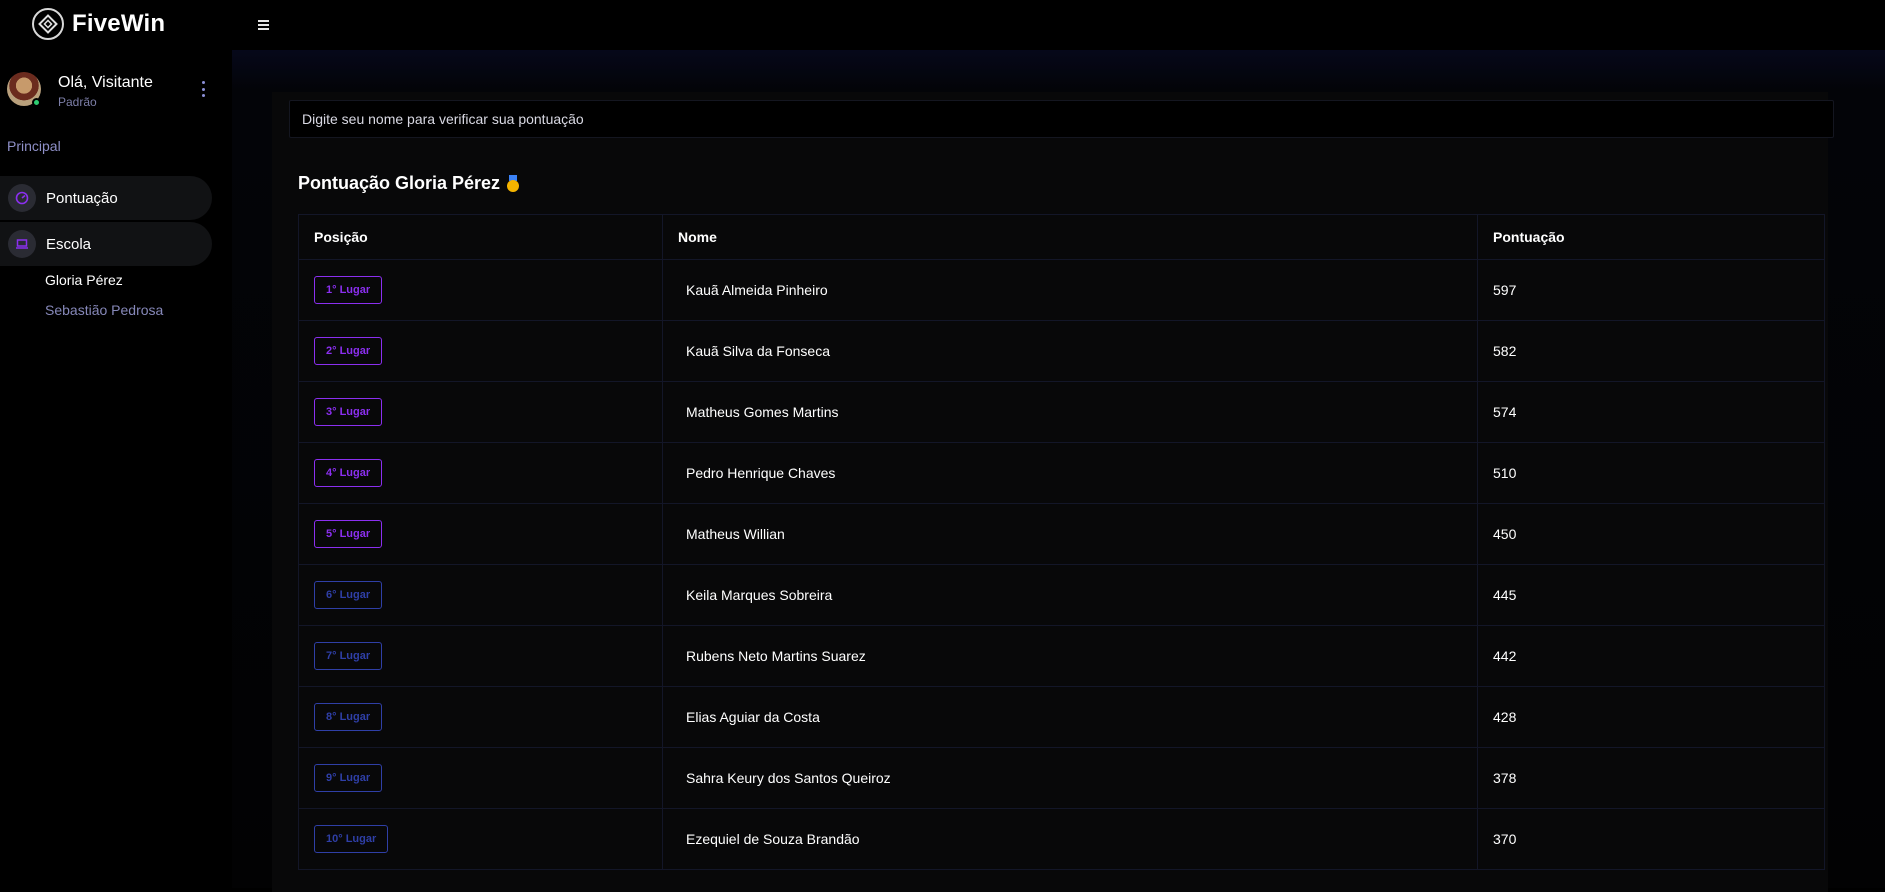 This screenshot has width=1885, height=892. Describe the element at coordinates (1061, 119) in the screenshot. I see `search-input` at that location.